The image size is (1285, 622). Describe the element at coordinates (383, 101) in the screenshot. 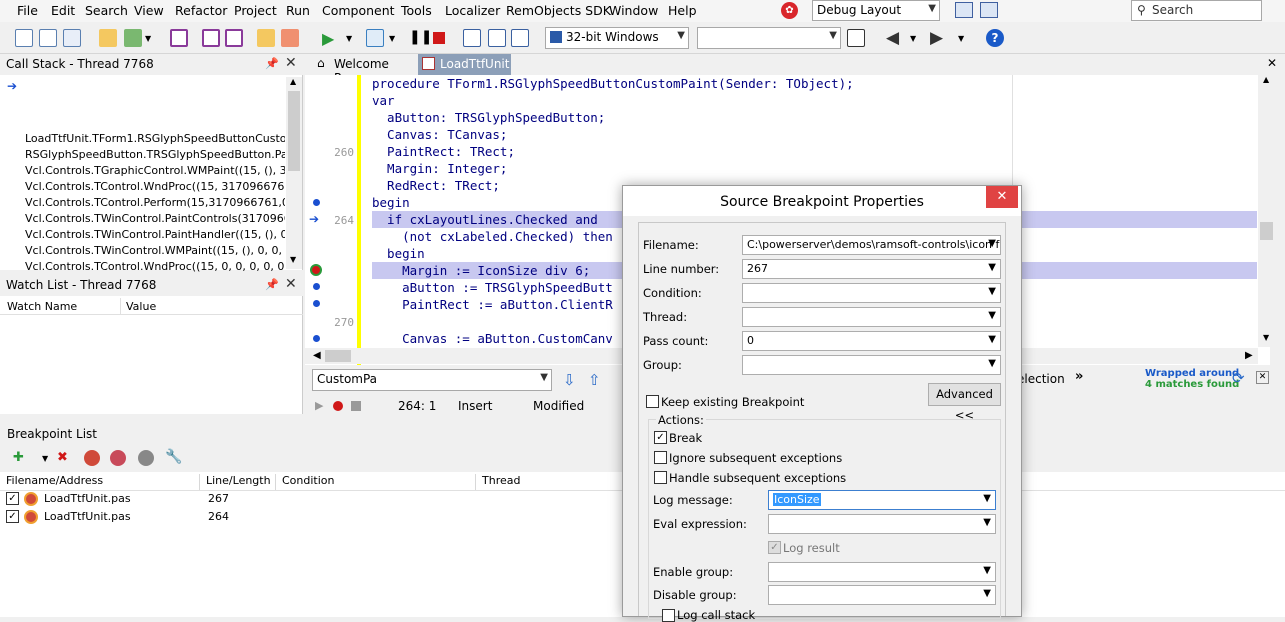

I see `code-line: var` at that location.